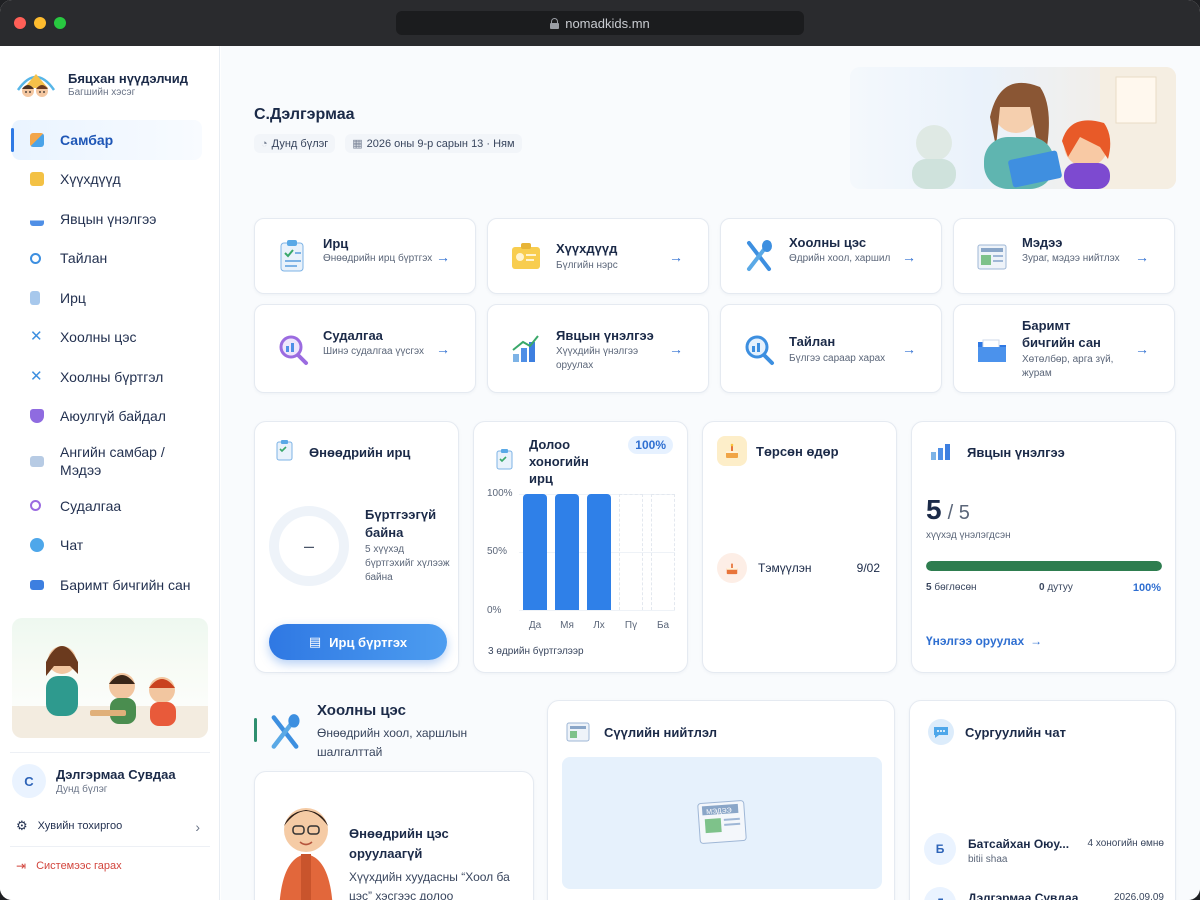  Describe the element at coordinates (29, 781) in the screenshot. I see `avatar: С` at that location.